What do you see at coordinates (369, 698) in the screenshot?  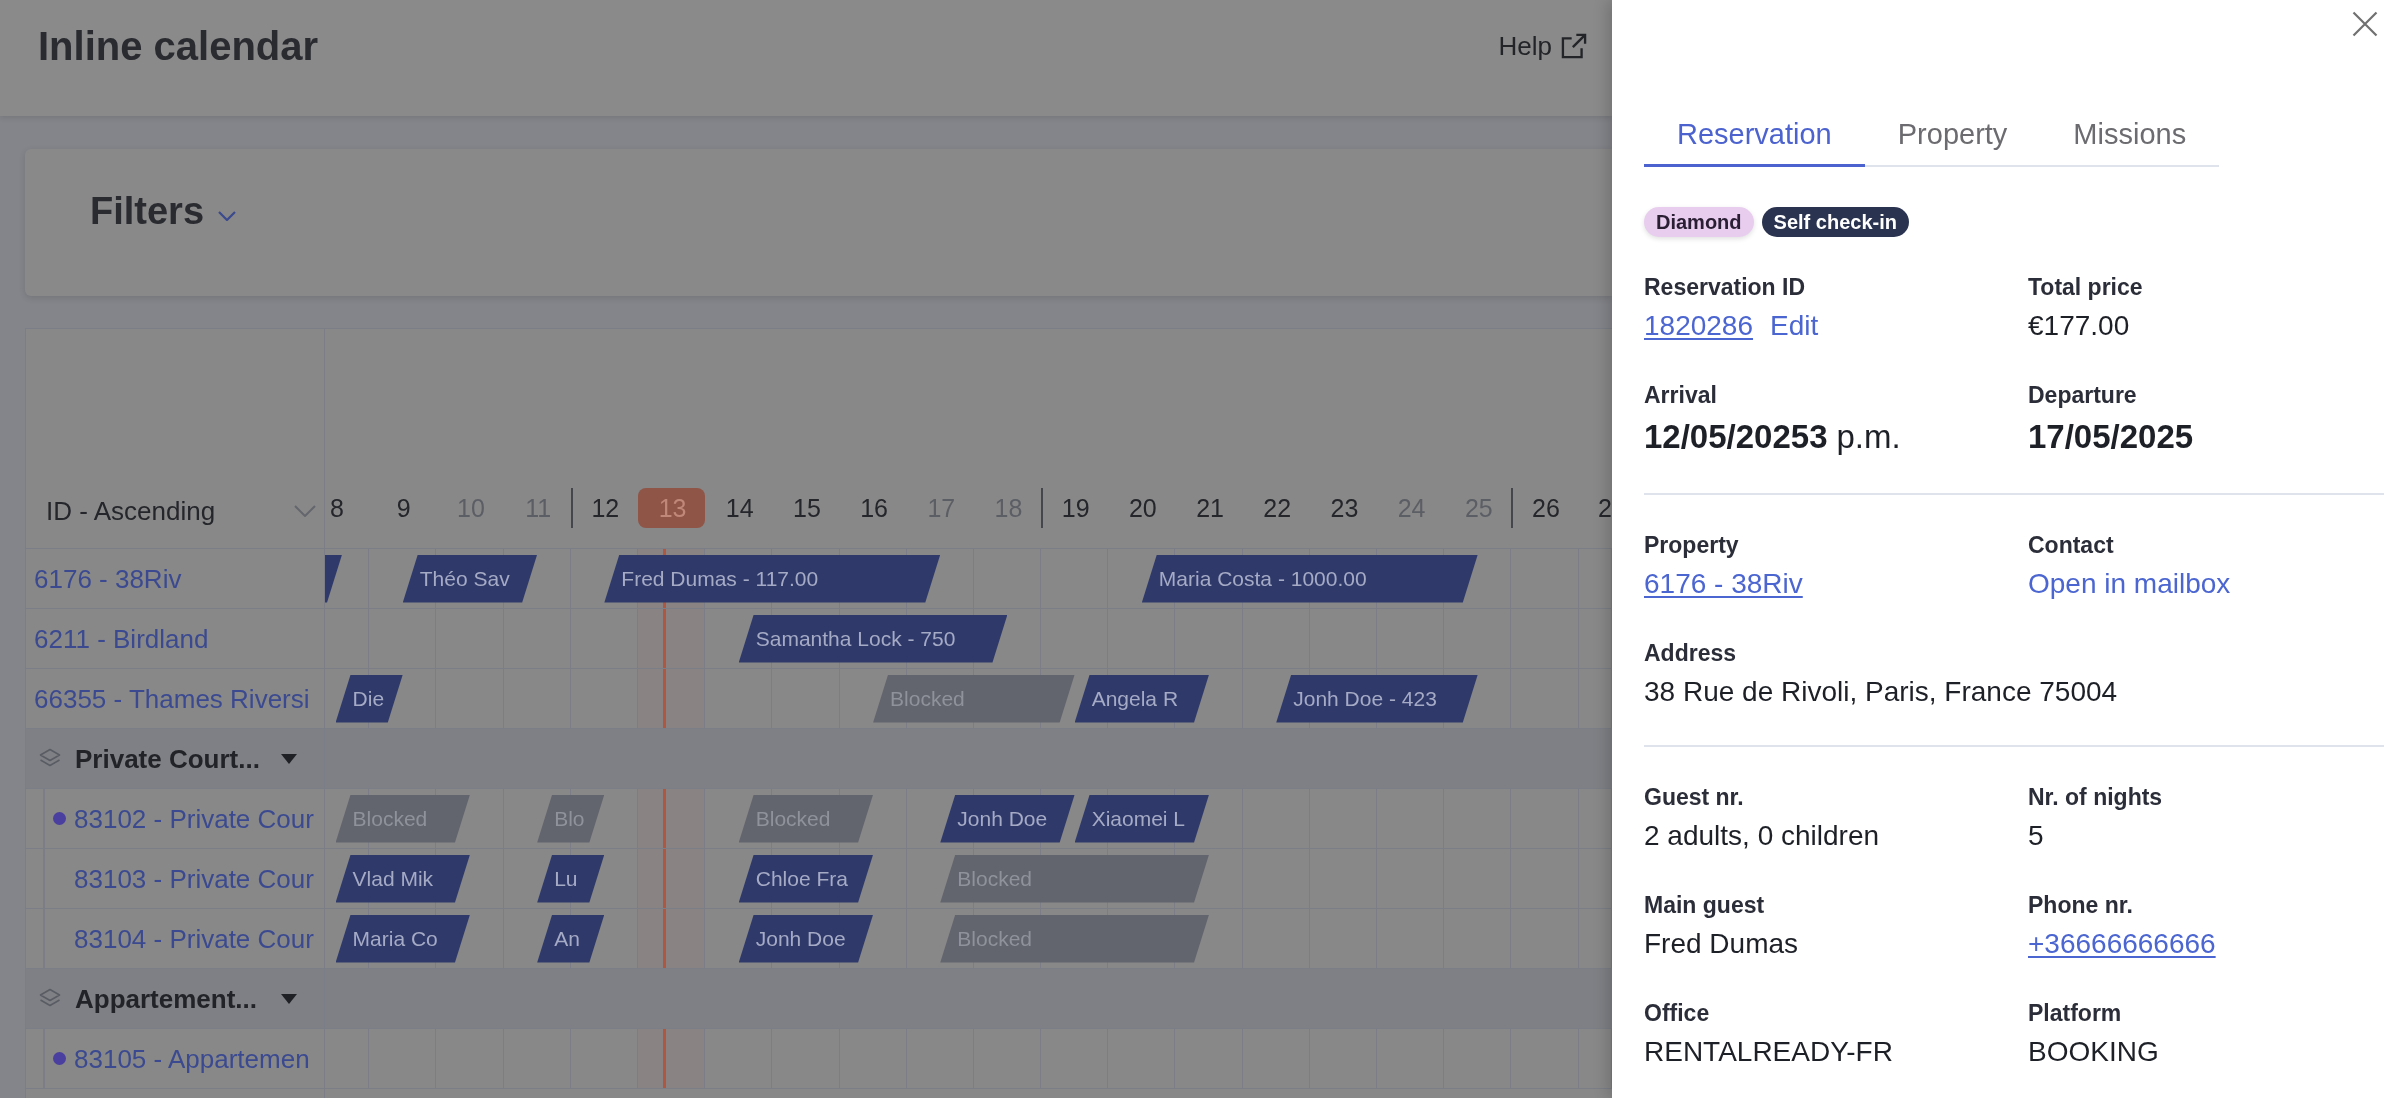 I see `reservation-bar: Die` at bounding box center [369, 698].